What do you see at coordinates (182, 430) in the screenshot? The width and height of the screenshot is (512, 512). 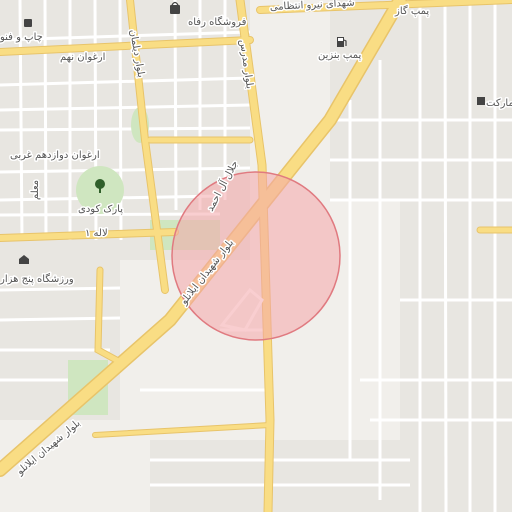 I see `road-south-link` at bounding box center [182, 430].